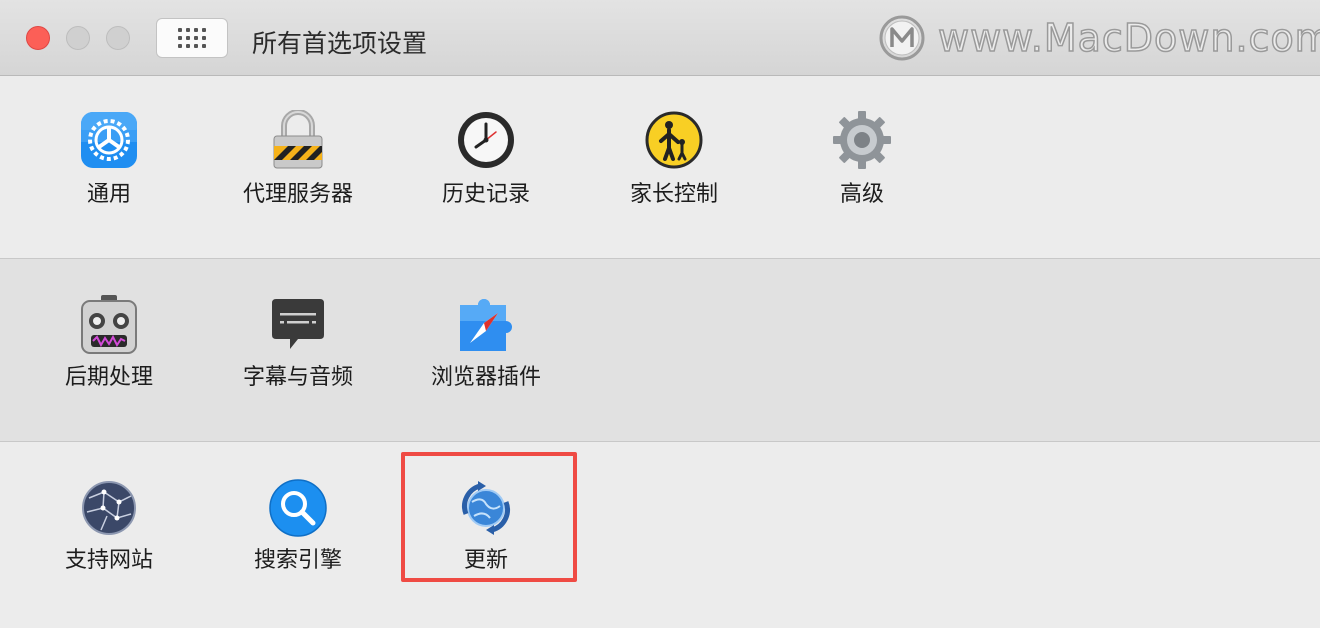 The image size is (1320, 628). I want to click on highlight-box, so click(489, 517).